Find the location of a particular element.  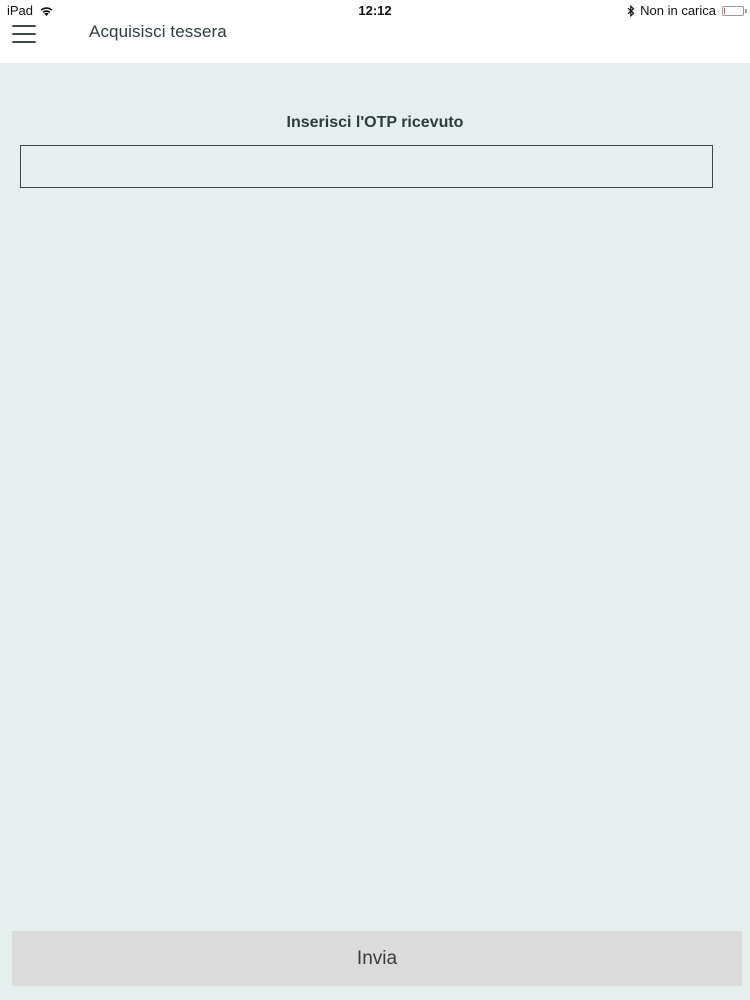

status-right: Non in carica is located at coordinates (687, 10).